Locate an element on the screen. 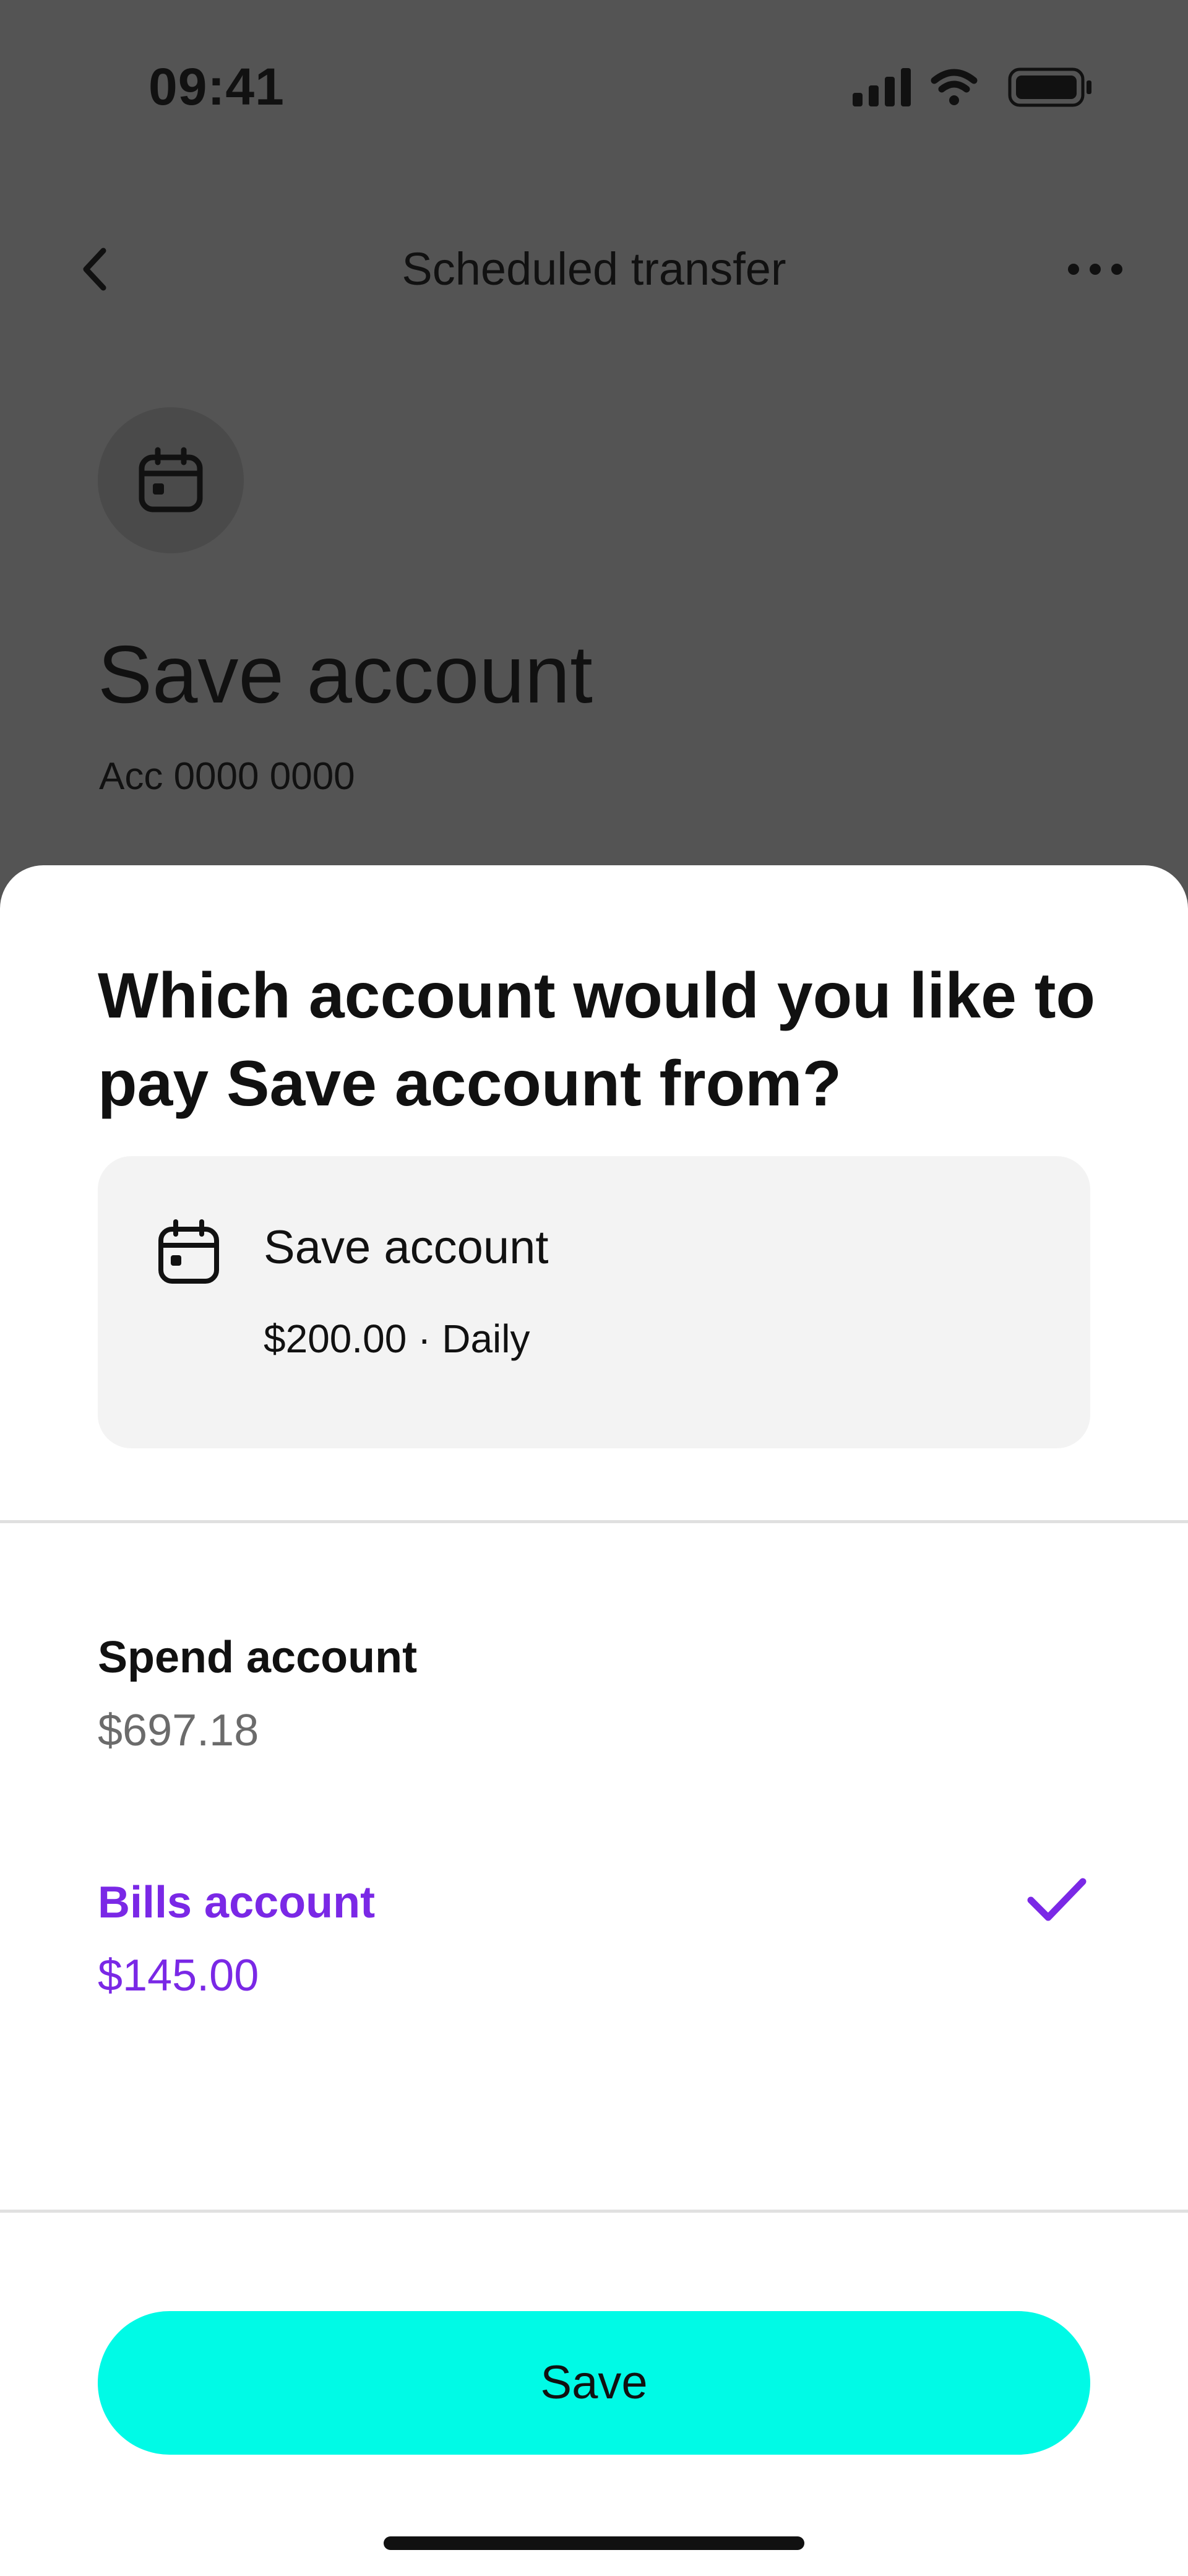 The image size is (1188, 2576). transfer-avatar is located at coordinates (171, 480).